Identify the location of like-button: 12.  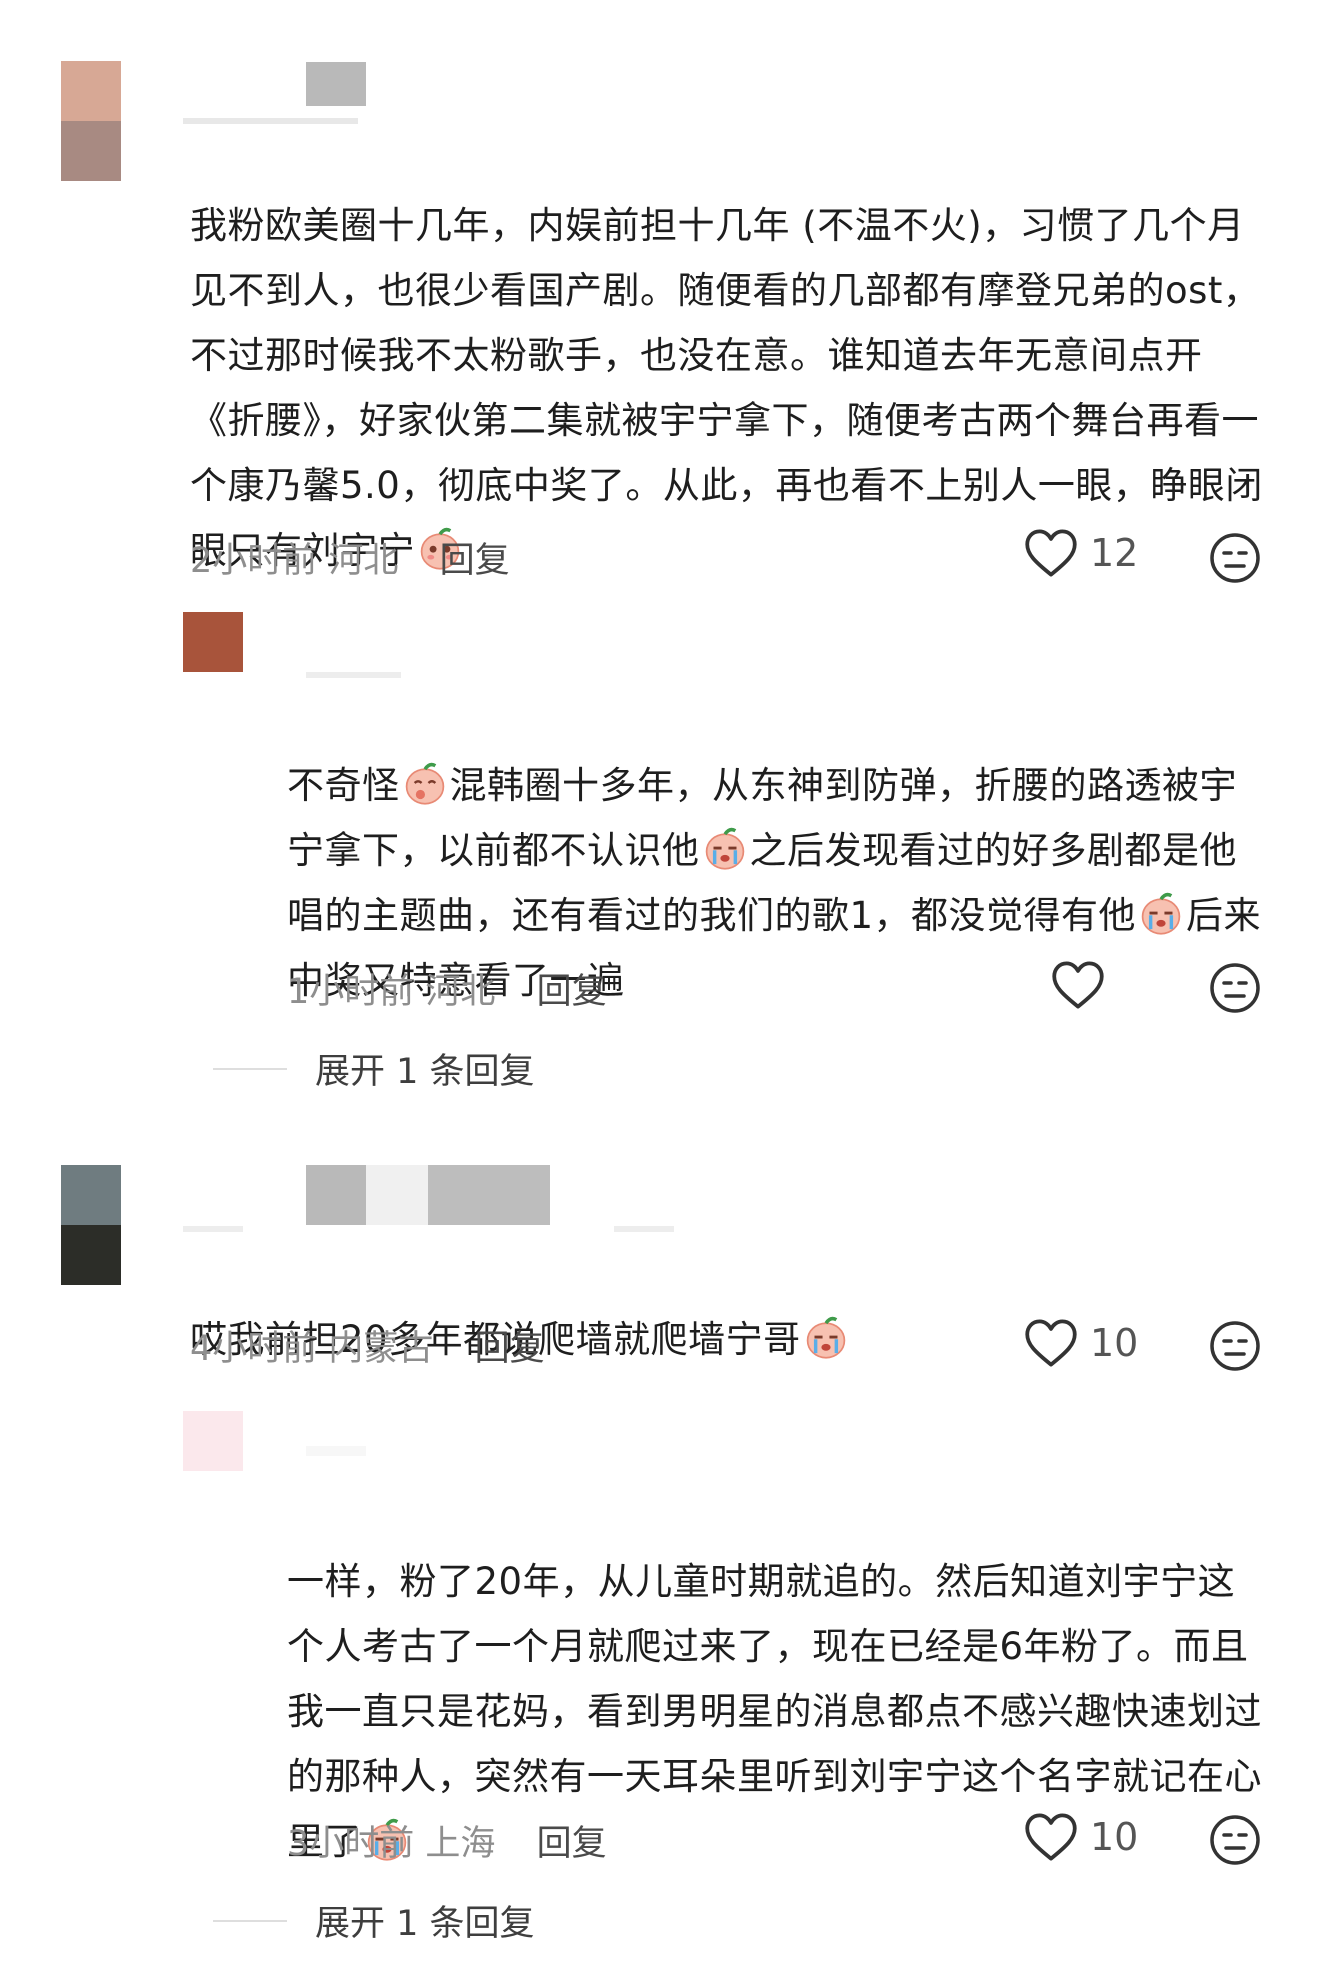
(1081, 553).